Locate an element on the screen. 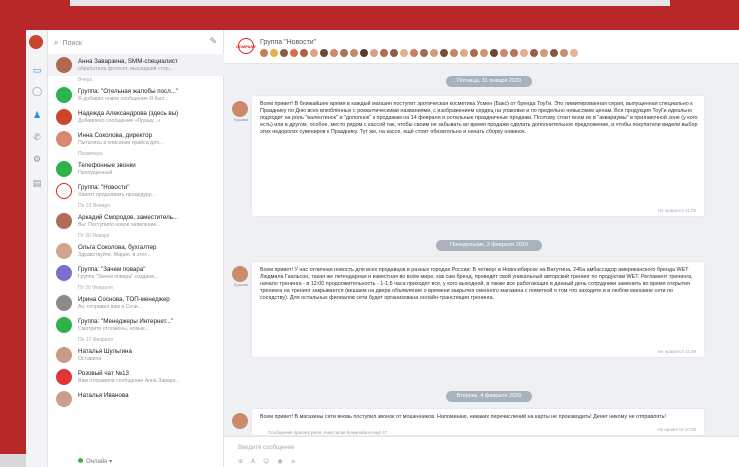  emoji-icon: ☺ is located at coordinates (266, 461).